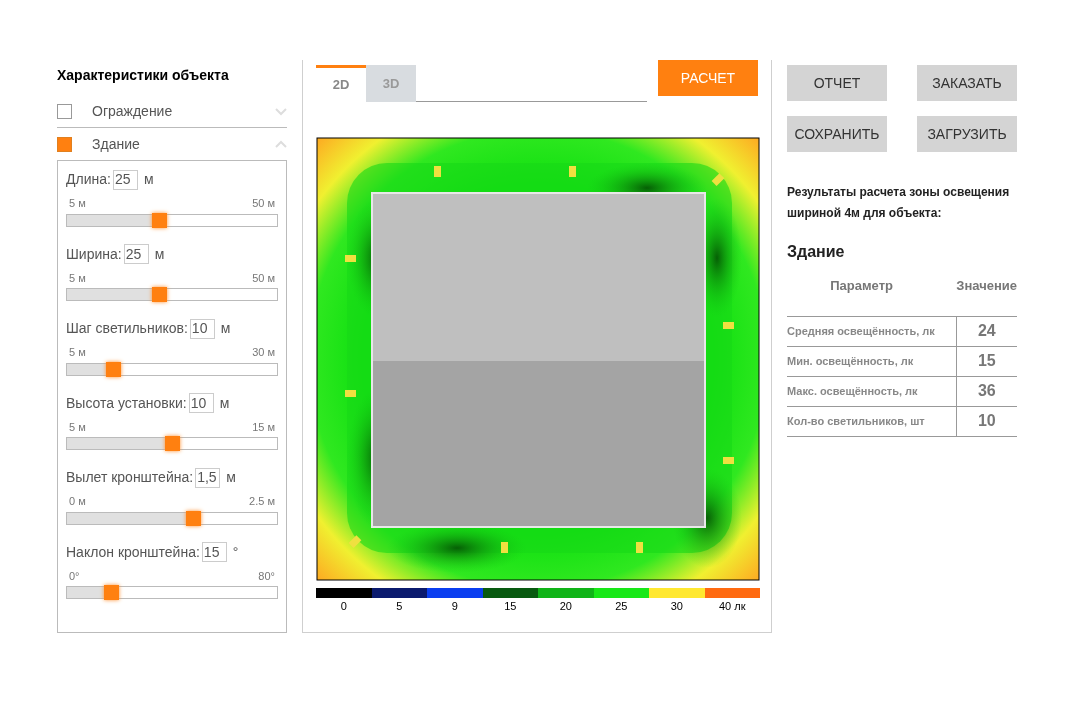 The image size is (1070, 713). What do you see at coordinates (837, 134) in the screenshot?
I see `action-button: СОХРАНИТЬ` at bounding box center [837, 134].